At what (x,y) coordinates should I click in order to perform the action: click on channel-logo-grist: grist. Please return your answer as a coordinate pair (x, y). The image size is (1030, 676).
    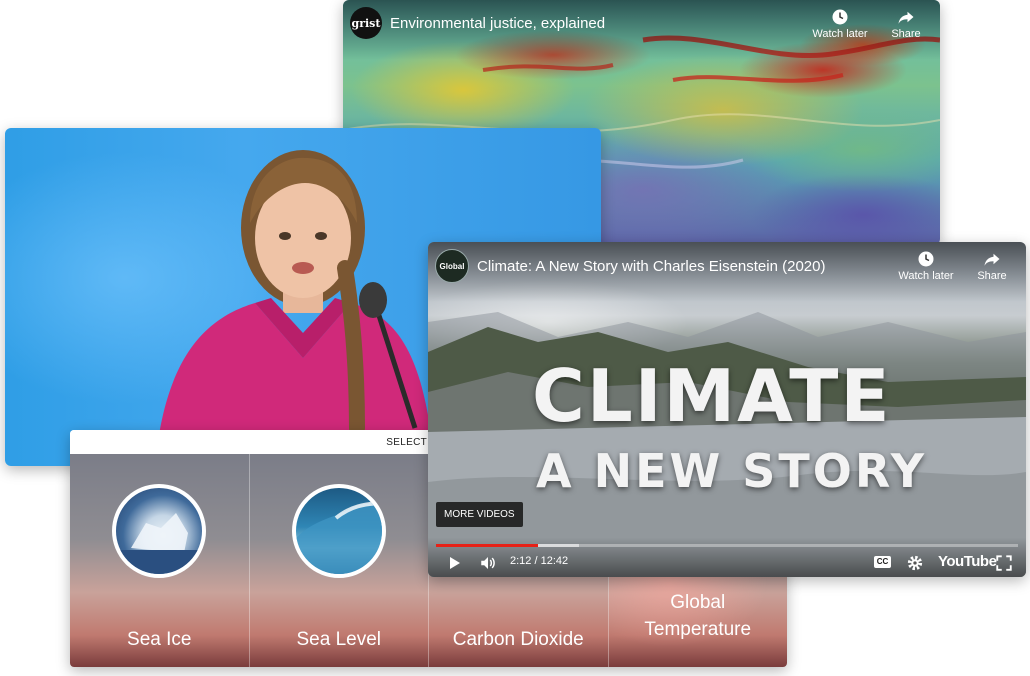
    Looking at the image, I should click on (366, 23).